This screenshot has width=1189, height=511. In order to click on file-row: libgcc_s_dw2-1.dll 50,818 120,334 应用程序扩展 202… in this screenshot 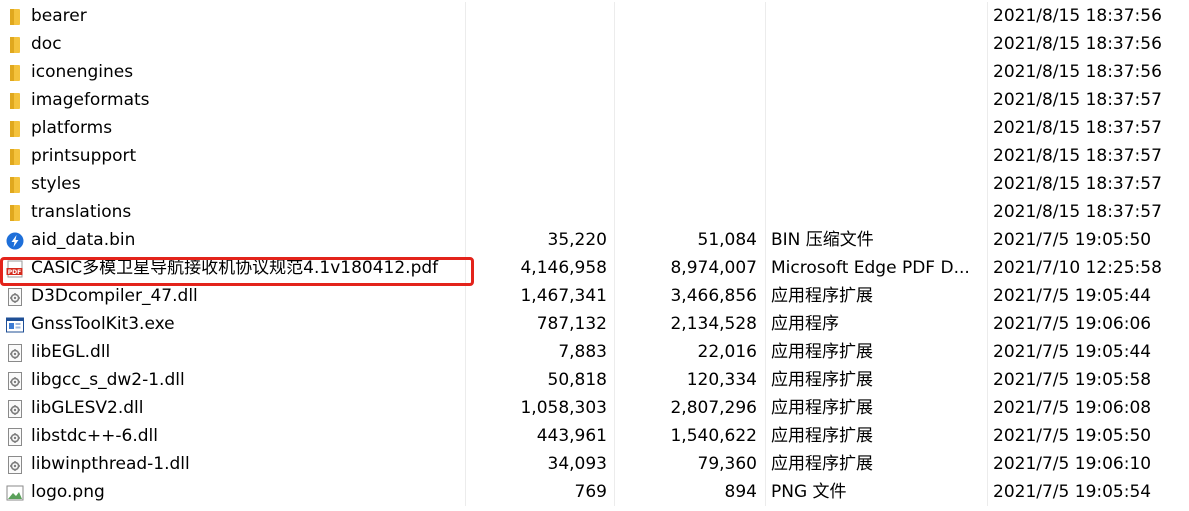, I will do `click(594, 380)`.